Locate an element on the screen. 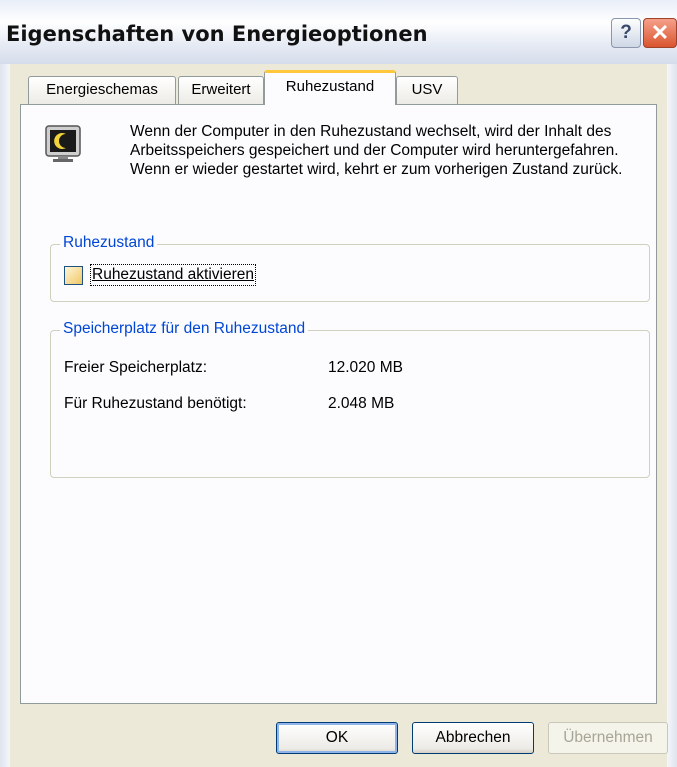  tab-erweitert: Erweitert is located at coordinates (221, 90).